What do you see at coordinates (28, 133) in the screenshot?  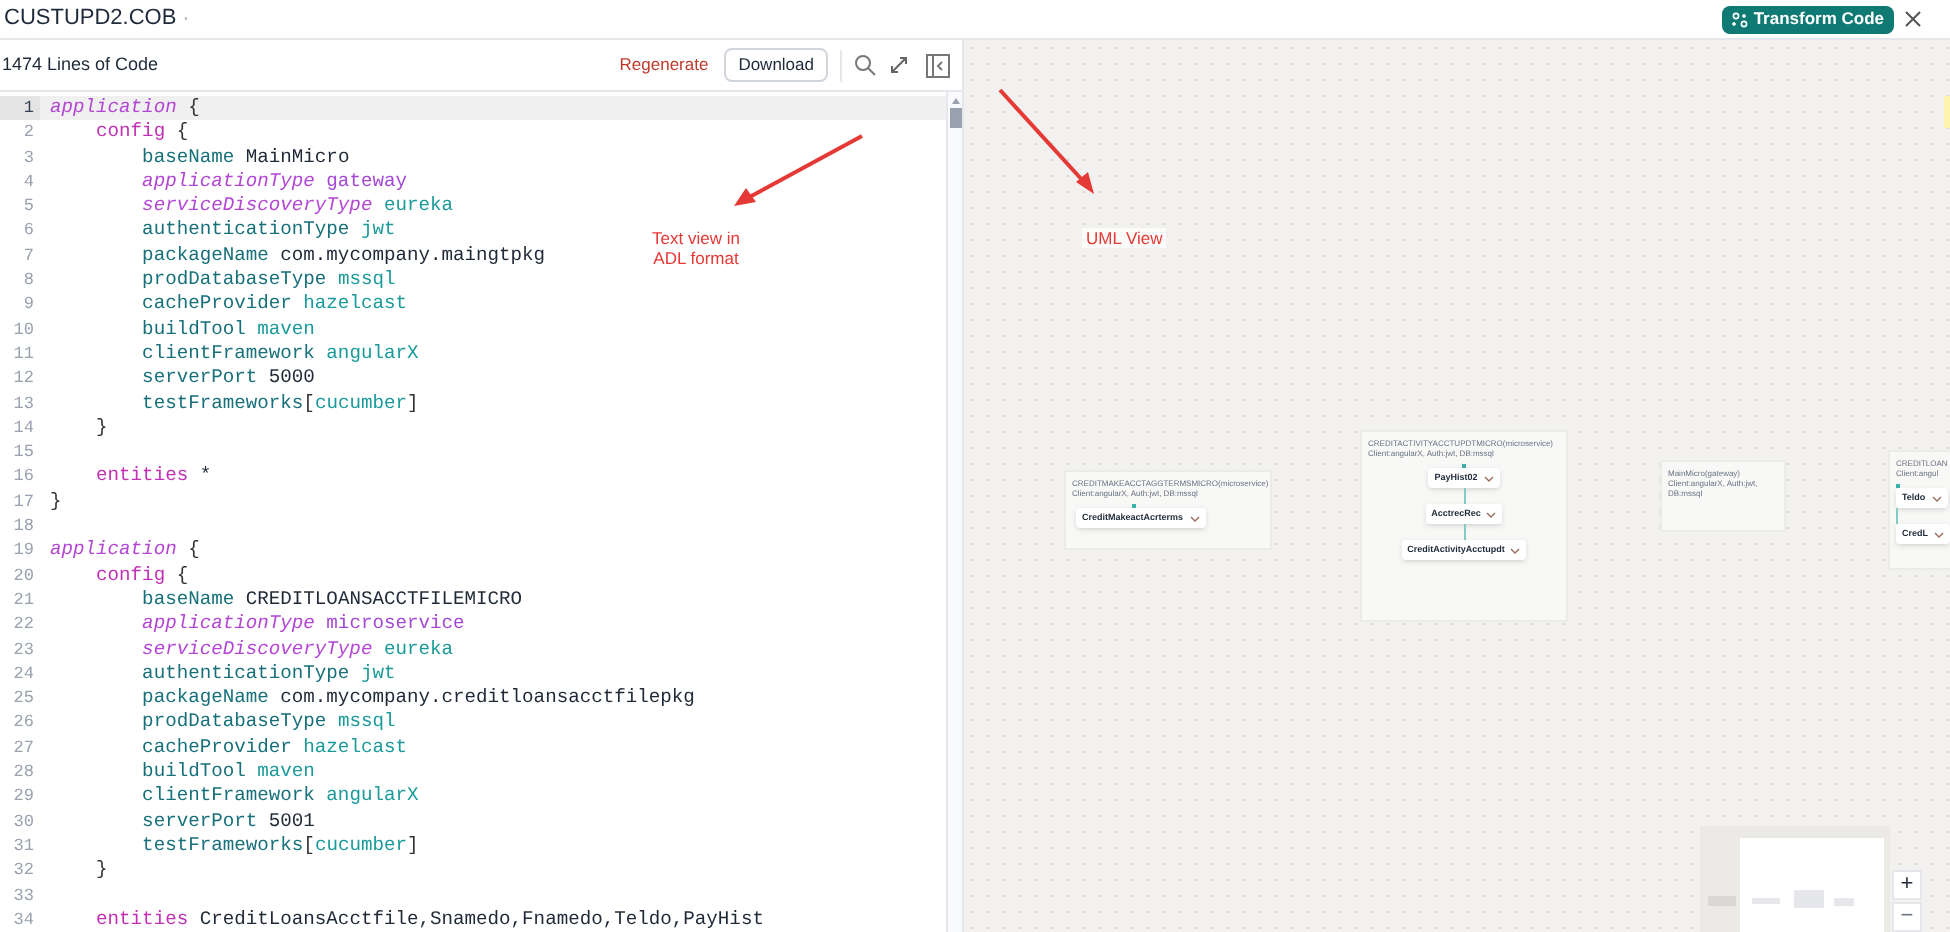 I see `line-number: 2` at bounding box center [28, 133].